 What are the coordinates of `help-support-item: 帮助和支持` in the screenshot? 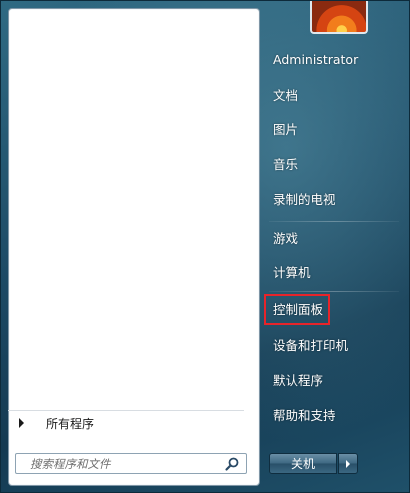 It's located at (304, 416).